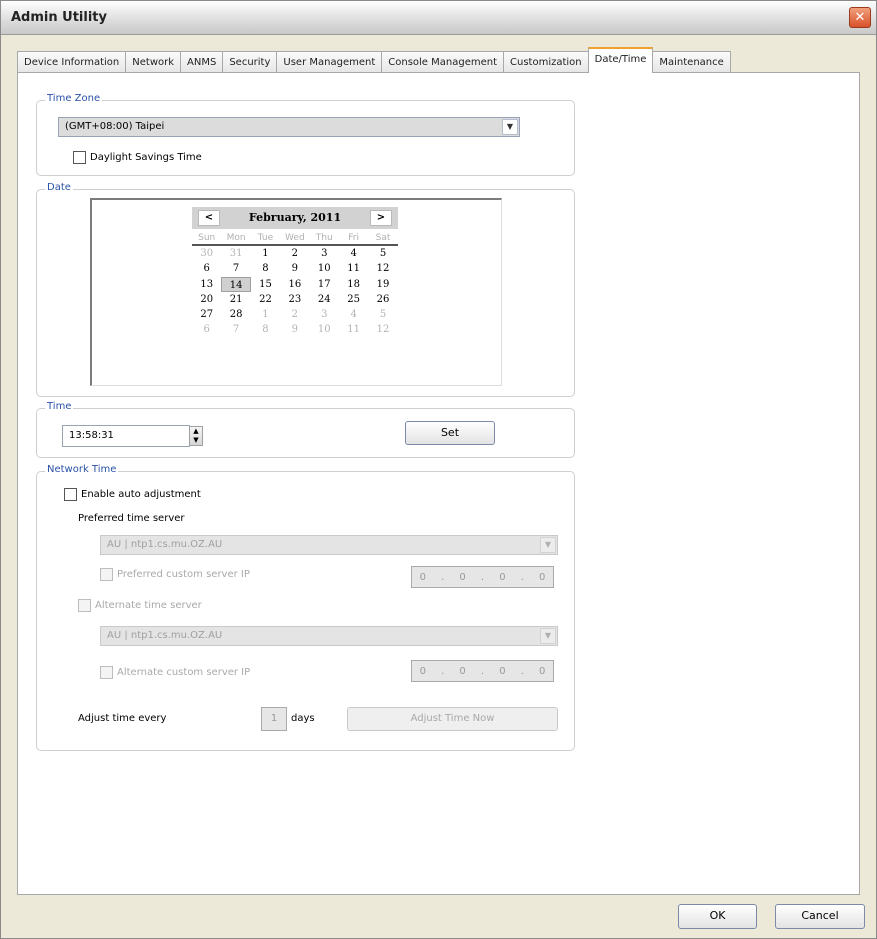 This screenshot has height=939, width=877. What do you see at coordinates (153, 62) in the screenshot?
I see `tab-network: Network` at bounding box center [153, 62].